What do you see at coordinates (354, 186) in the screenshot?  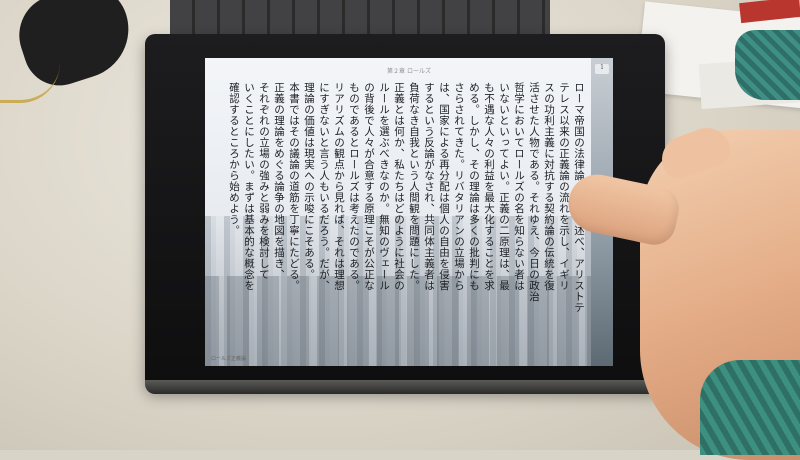 I see `text-column: ものであるとロールズは考えたのである。` at bounding box center [354, 186].